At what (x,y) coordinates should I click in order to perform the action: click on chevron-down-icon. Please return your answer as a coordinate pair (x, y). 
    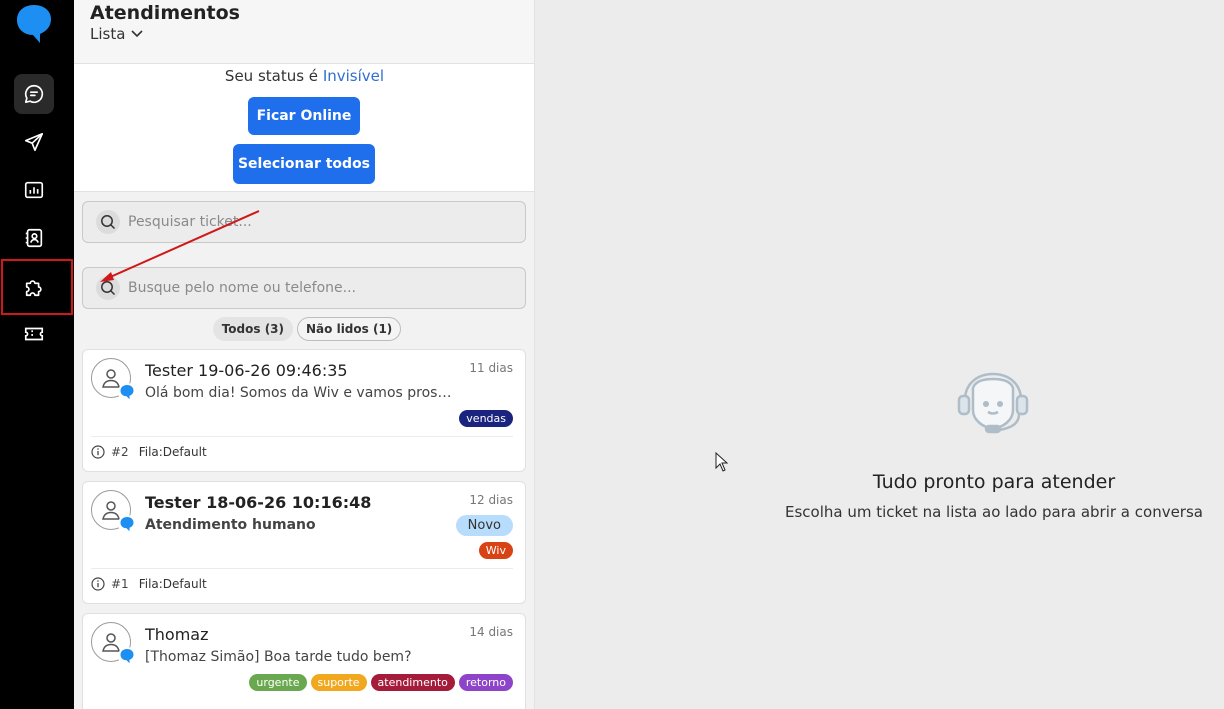
    Looking at the image, I should click on (137, 34).